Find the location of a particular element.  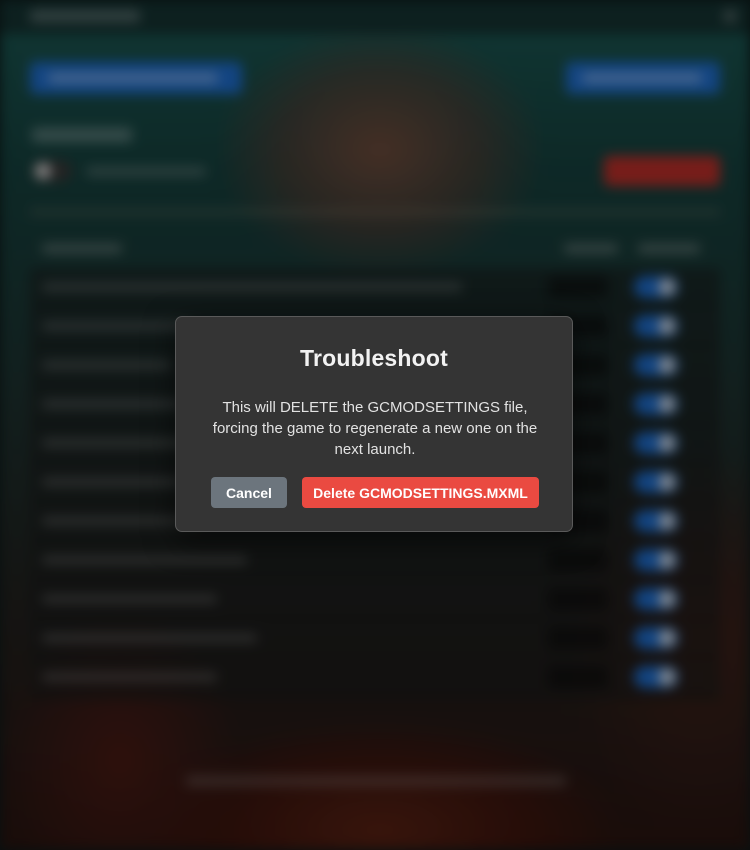

dialog-title: Troubleshoot is located at coordinates (374, 358).